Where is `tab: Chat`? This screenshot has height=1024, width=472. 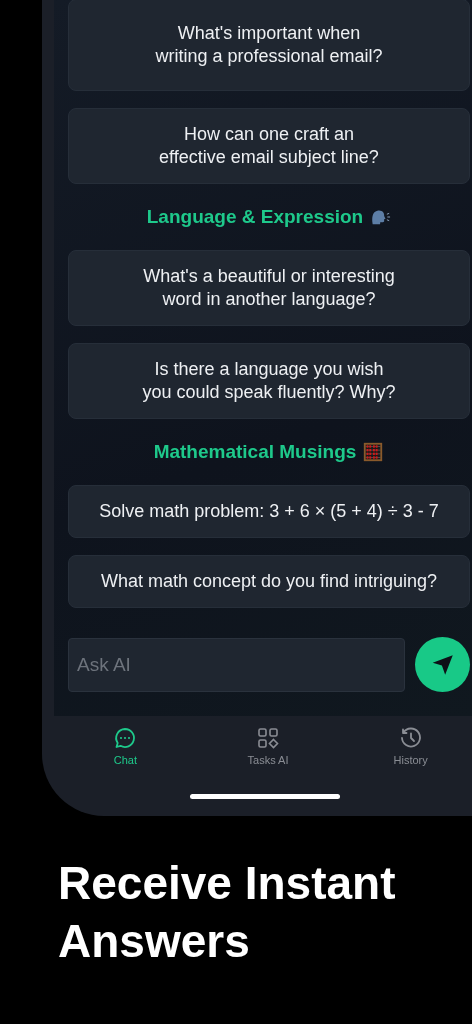
tab: Chat is located at coordinates (125, 746).